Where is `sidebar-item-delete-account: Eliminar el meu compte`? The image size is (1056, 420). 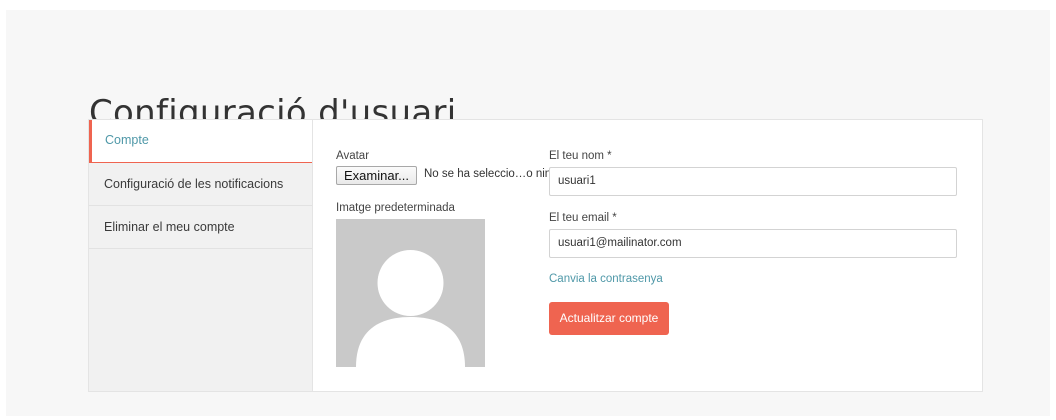
sidebar-item-delete-account: Eliminar el meu compte is located at coordinates (200, 227).